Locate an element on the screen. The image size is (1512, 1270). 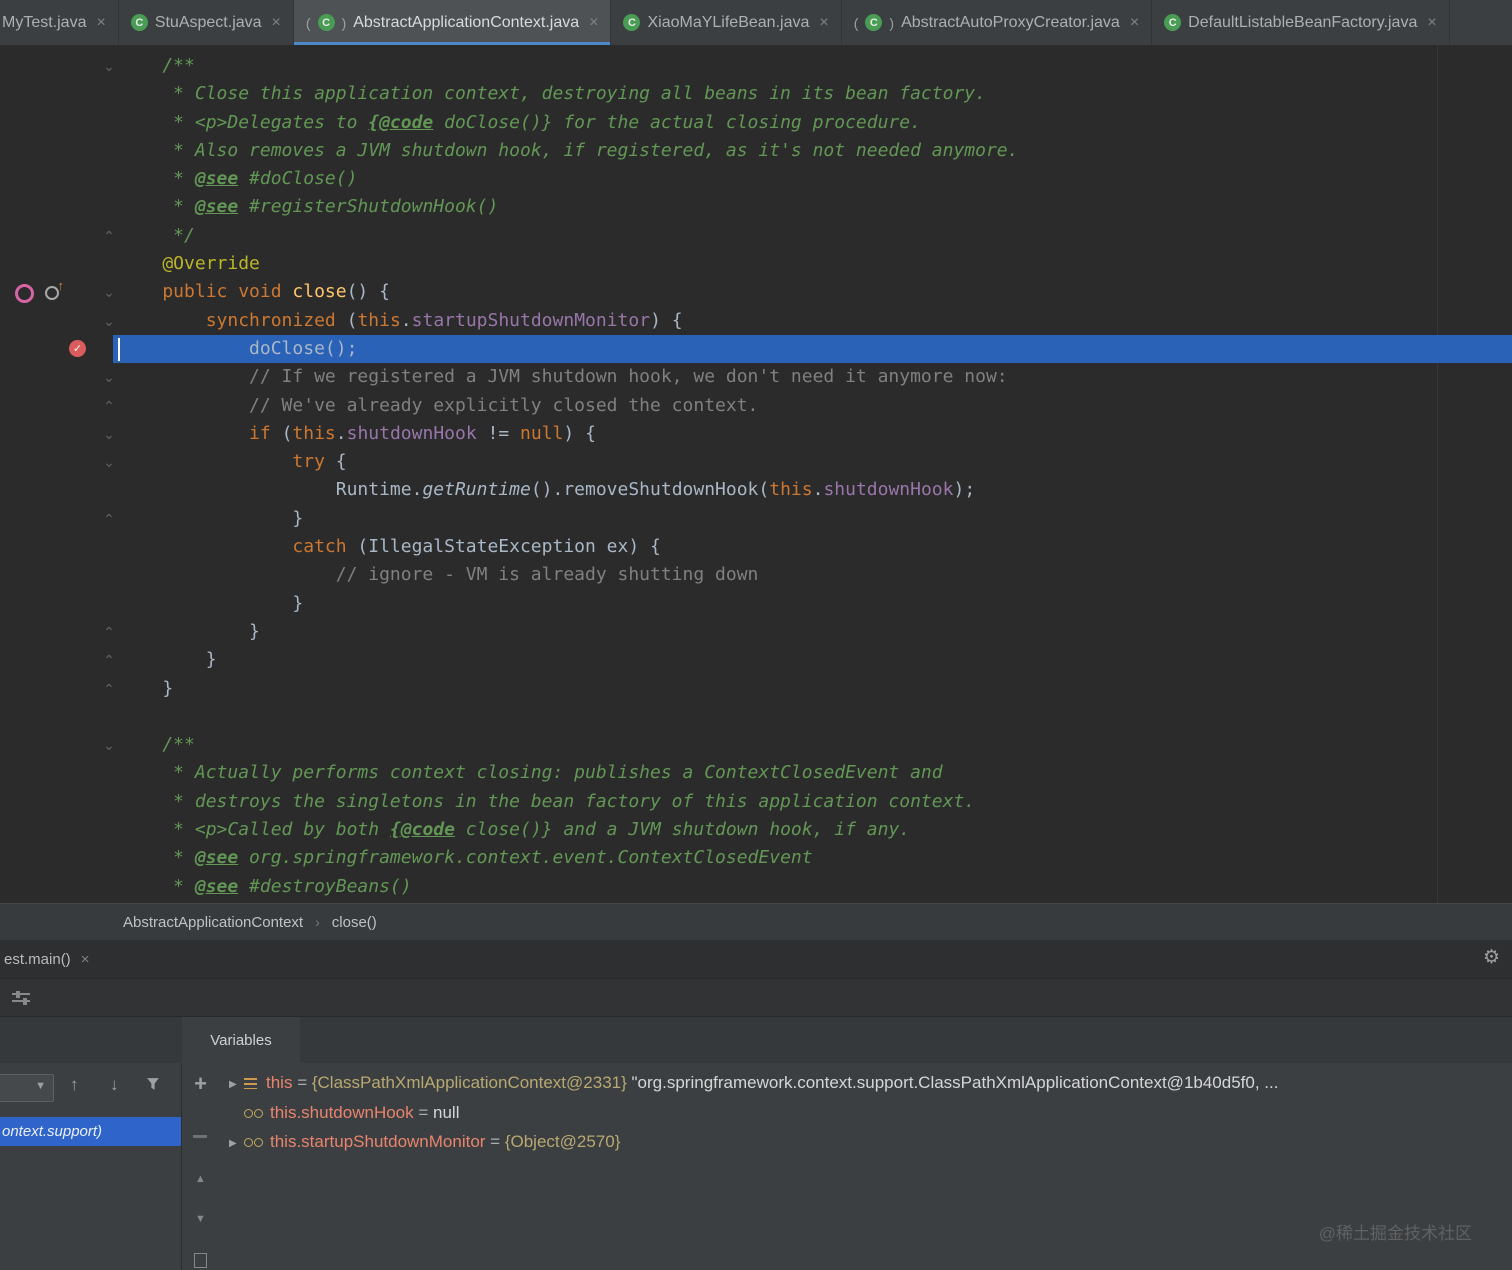
variable-row: this.shutdownHook = null is located at coordinates (865, 1113).